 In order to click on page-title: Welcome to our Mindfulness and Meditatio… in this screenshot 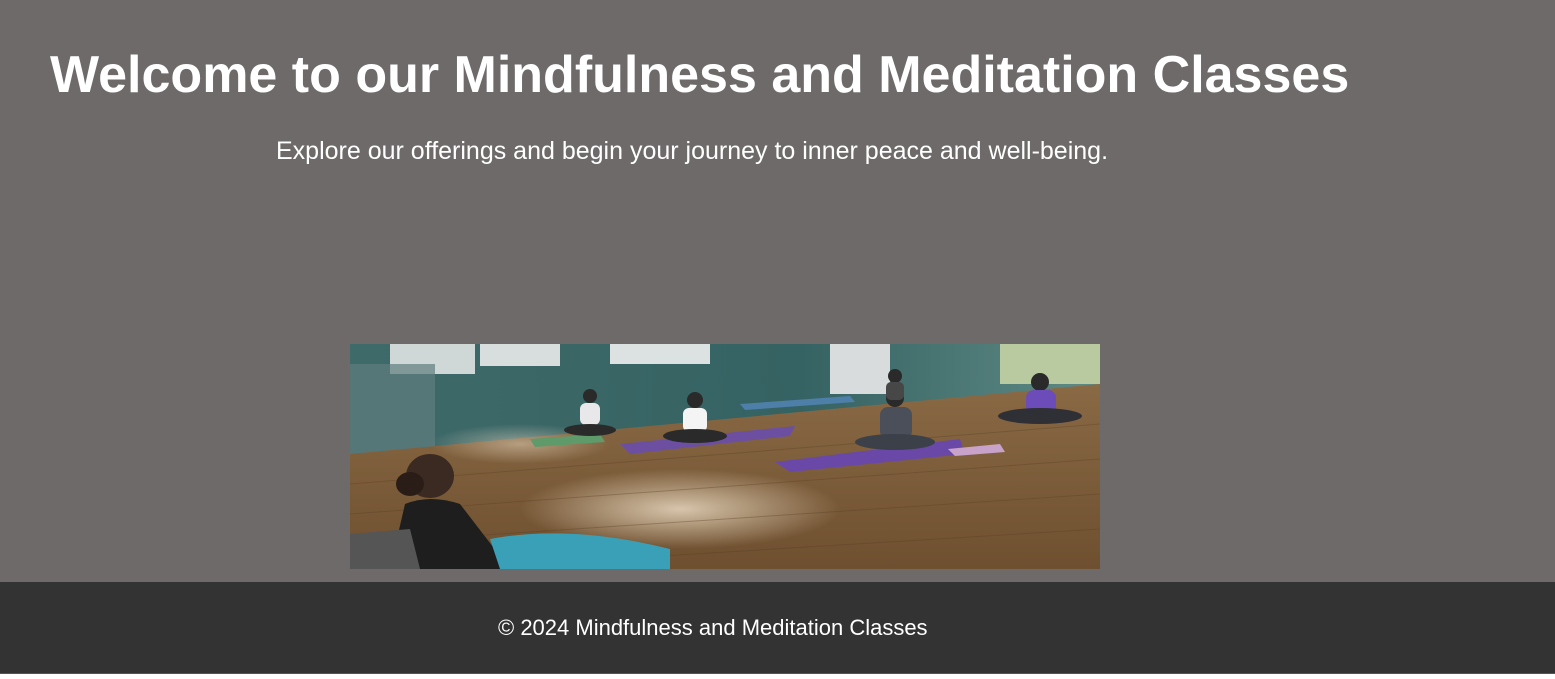, I will do `click(700, 75)`.